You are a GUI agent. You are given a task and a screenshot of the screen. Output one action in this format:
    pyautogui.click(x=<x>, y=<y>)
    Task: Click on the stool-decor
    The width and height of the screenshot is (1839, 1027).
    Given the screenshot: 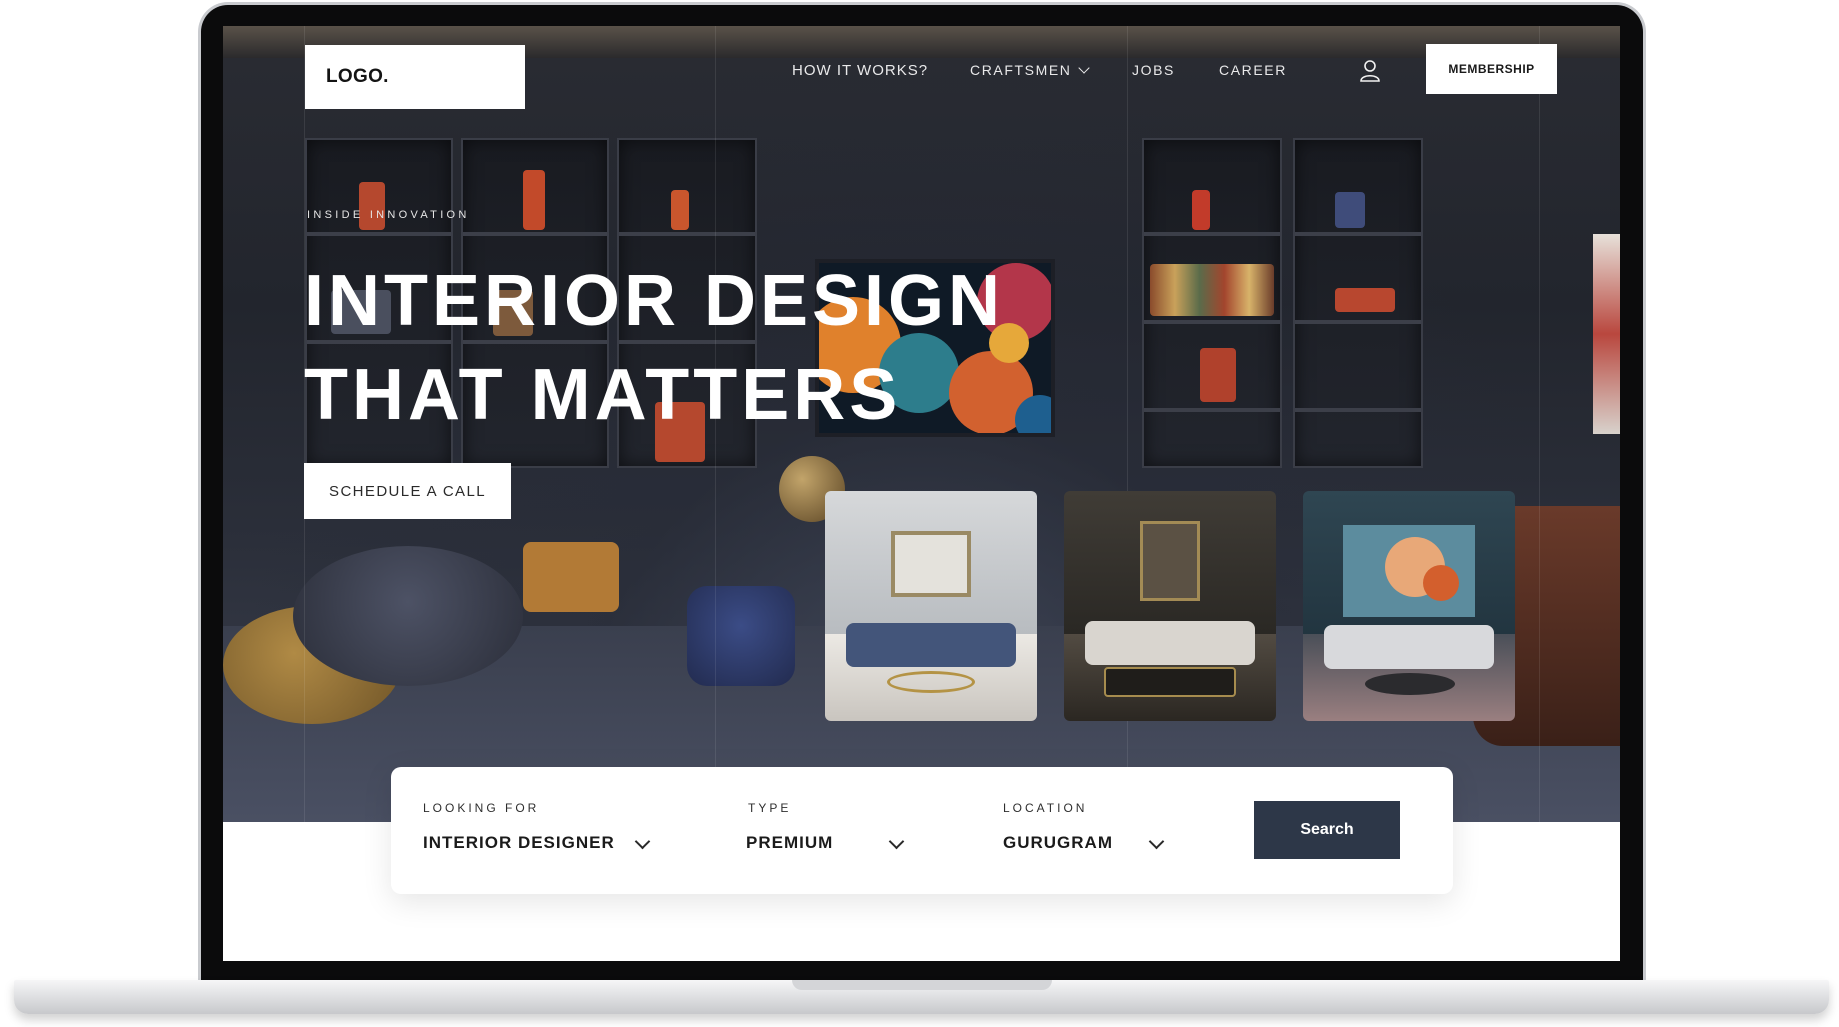 What is the action you would take?
    pyautogui.click(x=741, y=636)
    